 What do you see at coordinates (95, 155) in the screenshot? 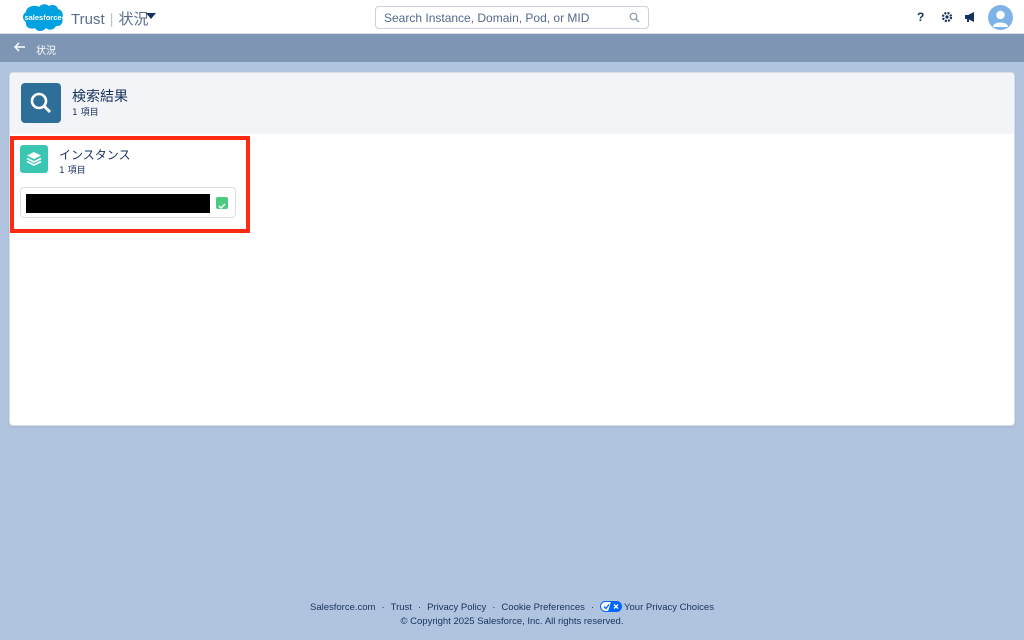
I see `instances-title: インスタンス` at bounding box center [95, 155].